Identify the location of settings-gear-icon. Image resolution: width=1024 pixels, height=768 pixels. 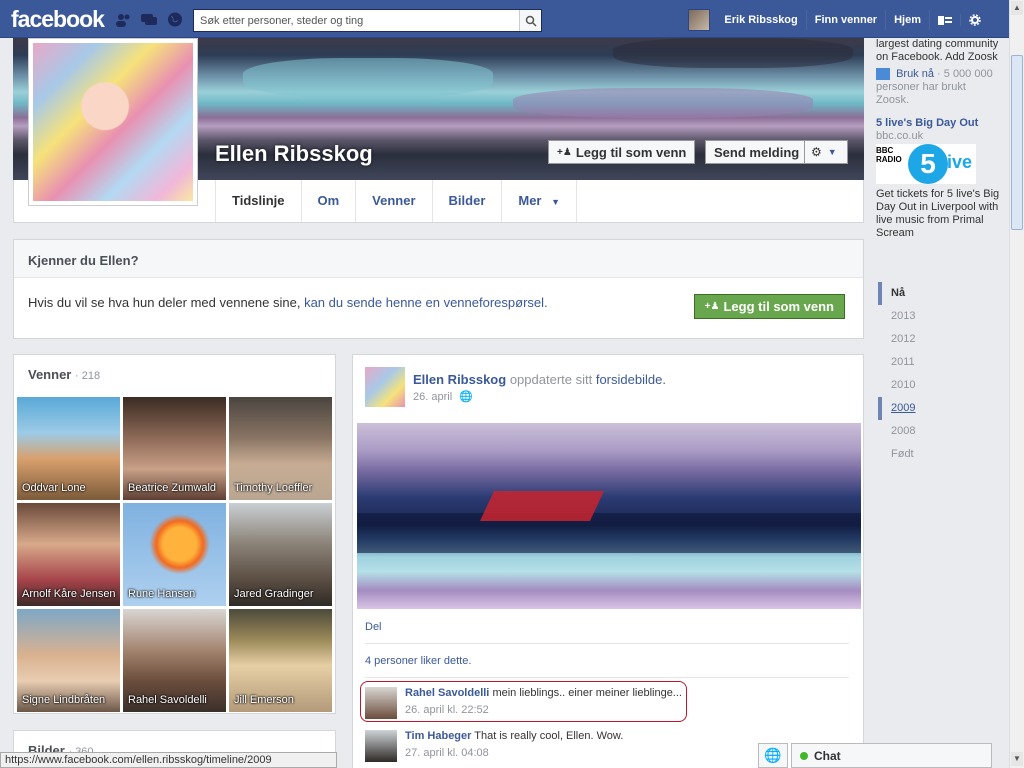
(974, 20).